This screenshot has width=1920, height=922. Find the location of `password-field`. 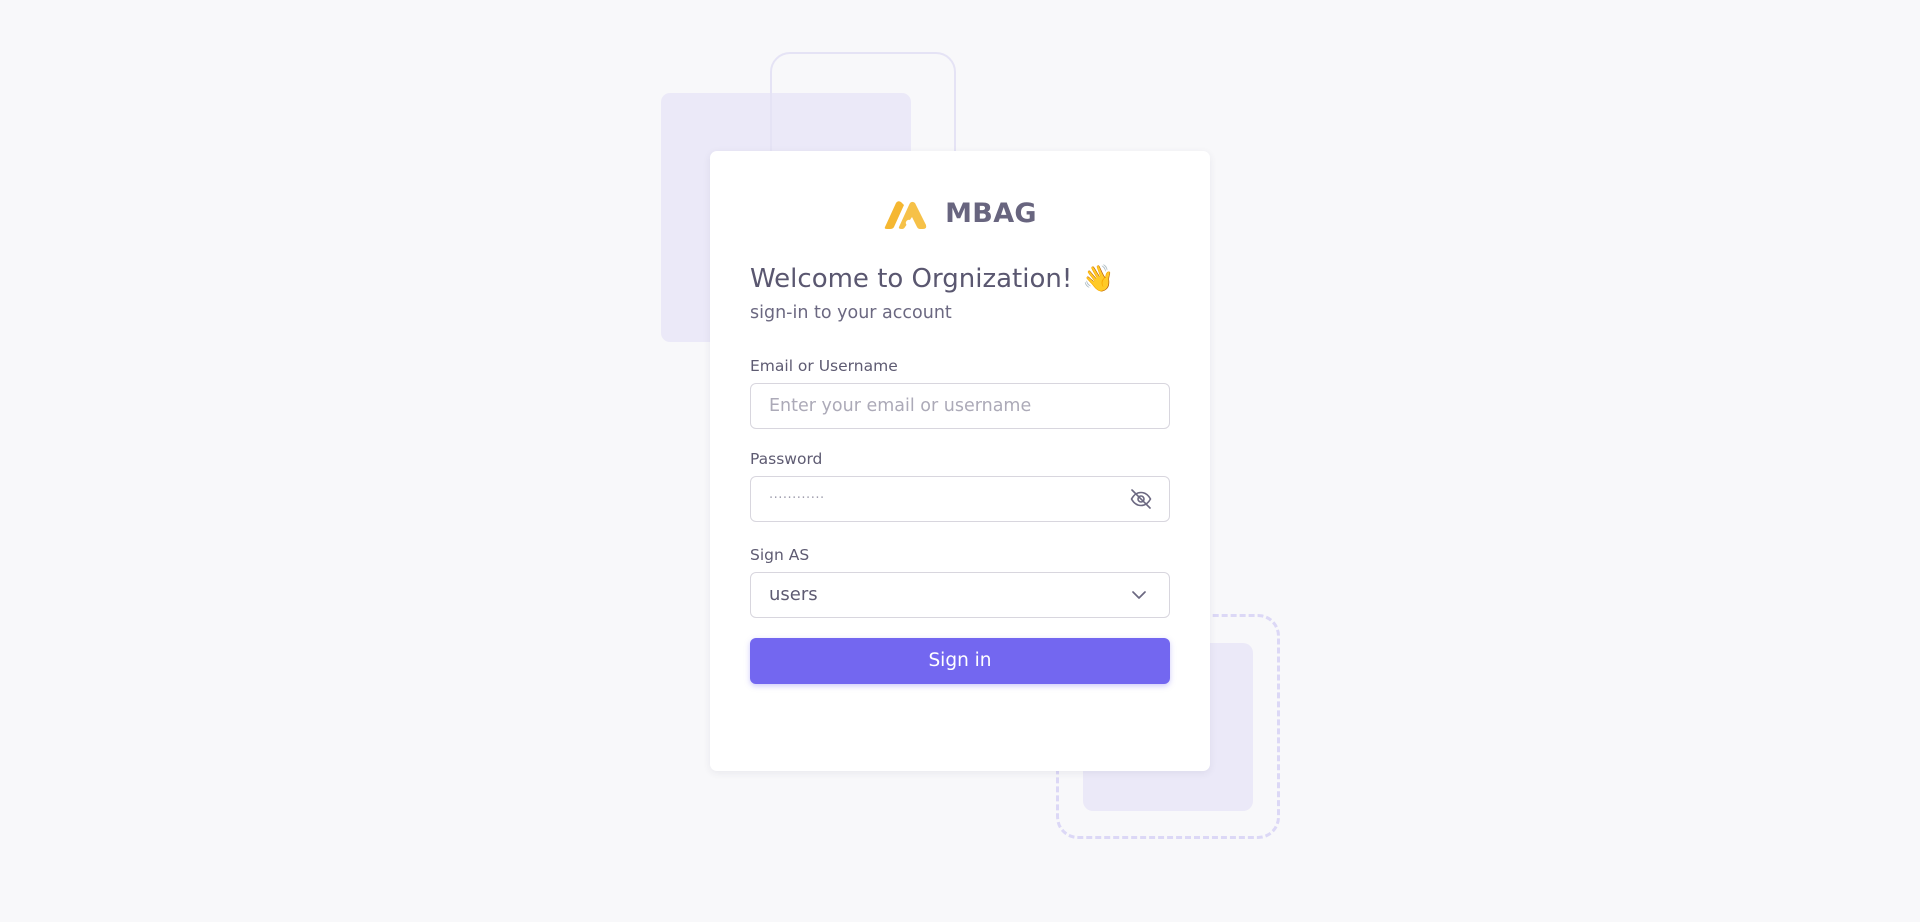

password-field is located at coordinates (960, 498).